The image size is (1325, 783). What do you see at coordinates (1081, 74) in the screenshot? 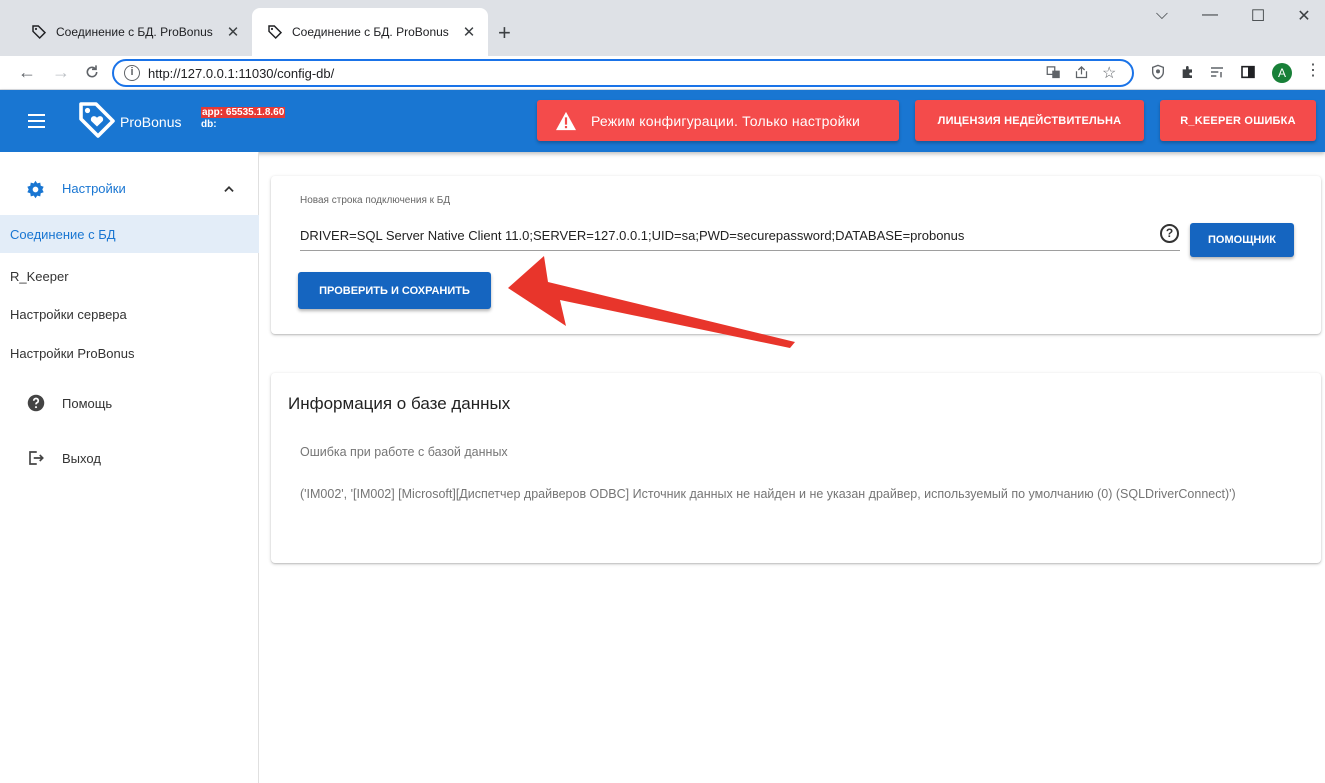
I see `share-icon` at bounding box center [1081, 74].